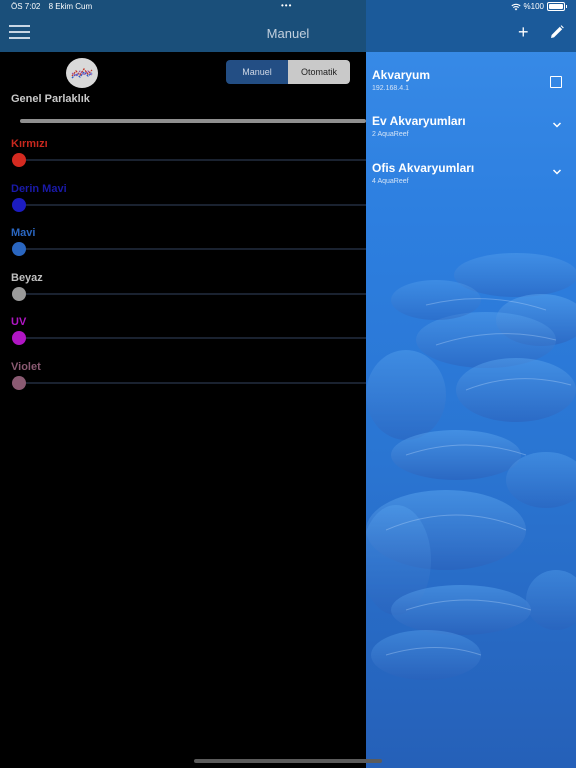 This screenshot has width=576, height=768. Describe the element at coordinates (390, 181) in the screenshot. I see `aquarium-item-subtitle: 4 AquaReef` at that location.